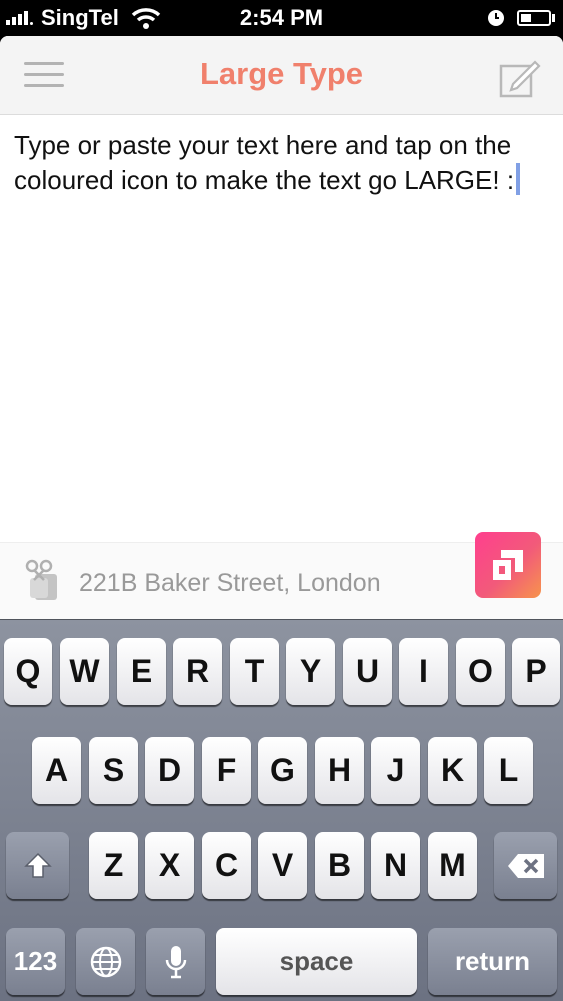 Image resolution: width=563 pixels, height=1001 pixels. What do you see at coordinates (395, 865) in the screenshot?
I see `key-n: N` at bounding box center [395, 865].